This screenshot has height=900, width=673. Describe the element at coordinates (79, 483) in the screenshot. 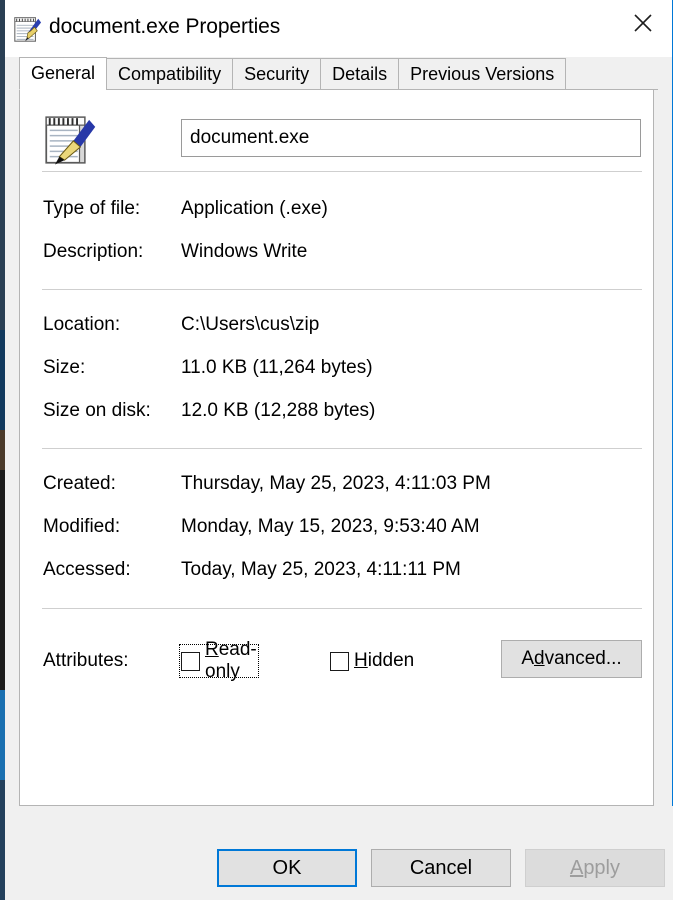

I see `label-created: Created:` at that location.